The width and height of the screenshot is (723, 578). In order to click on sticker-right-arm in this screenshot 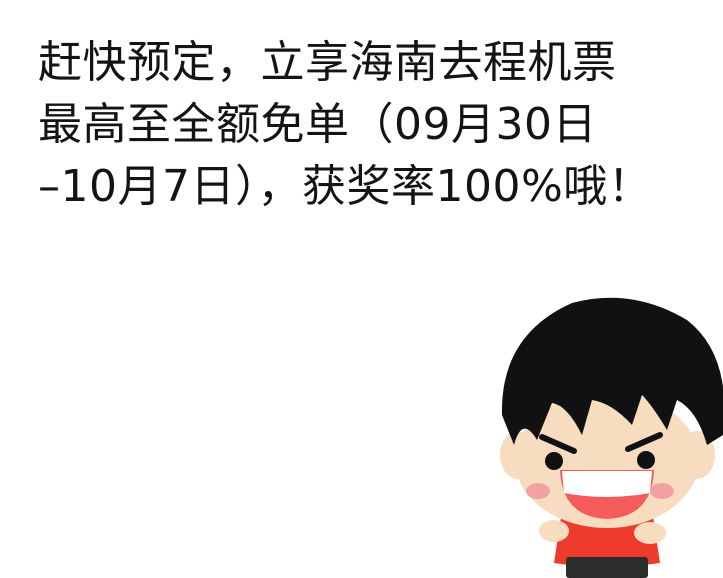, I will do `click(650, 533)`.